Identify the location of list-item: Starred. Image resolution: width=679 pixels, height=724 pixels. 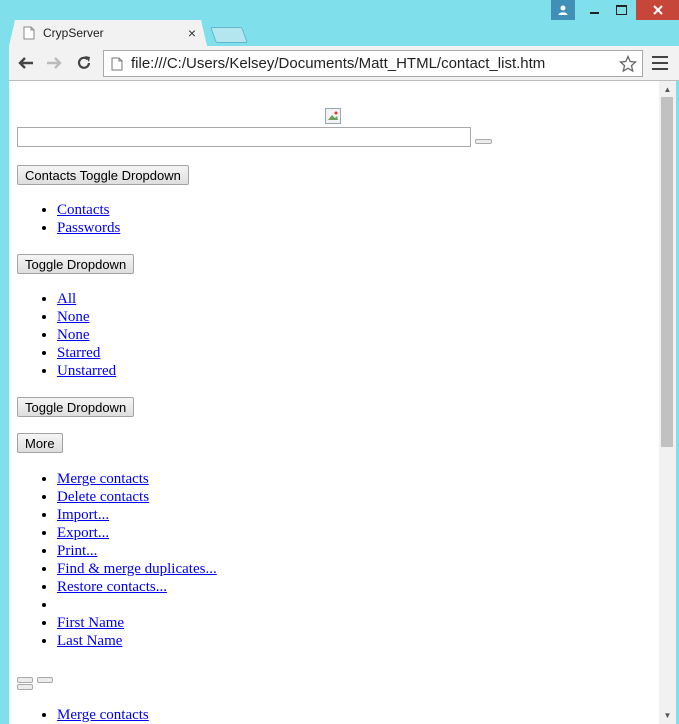
(86, 353).